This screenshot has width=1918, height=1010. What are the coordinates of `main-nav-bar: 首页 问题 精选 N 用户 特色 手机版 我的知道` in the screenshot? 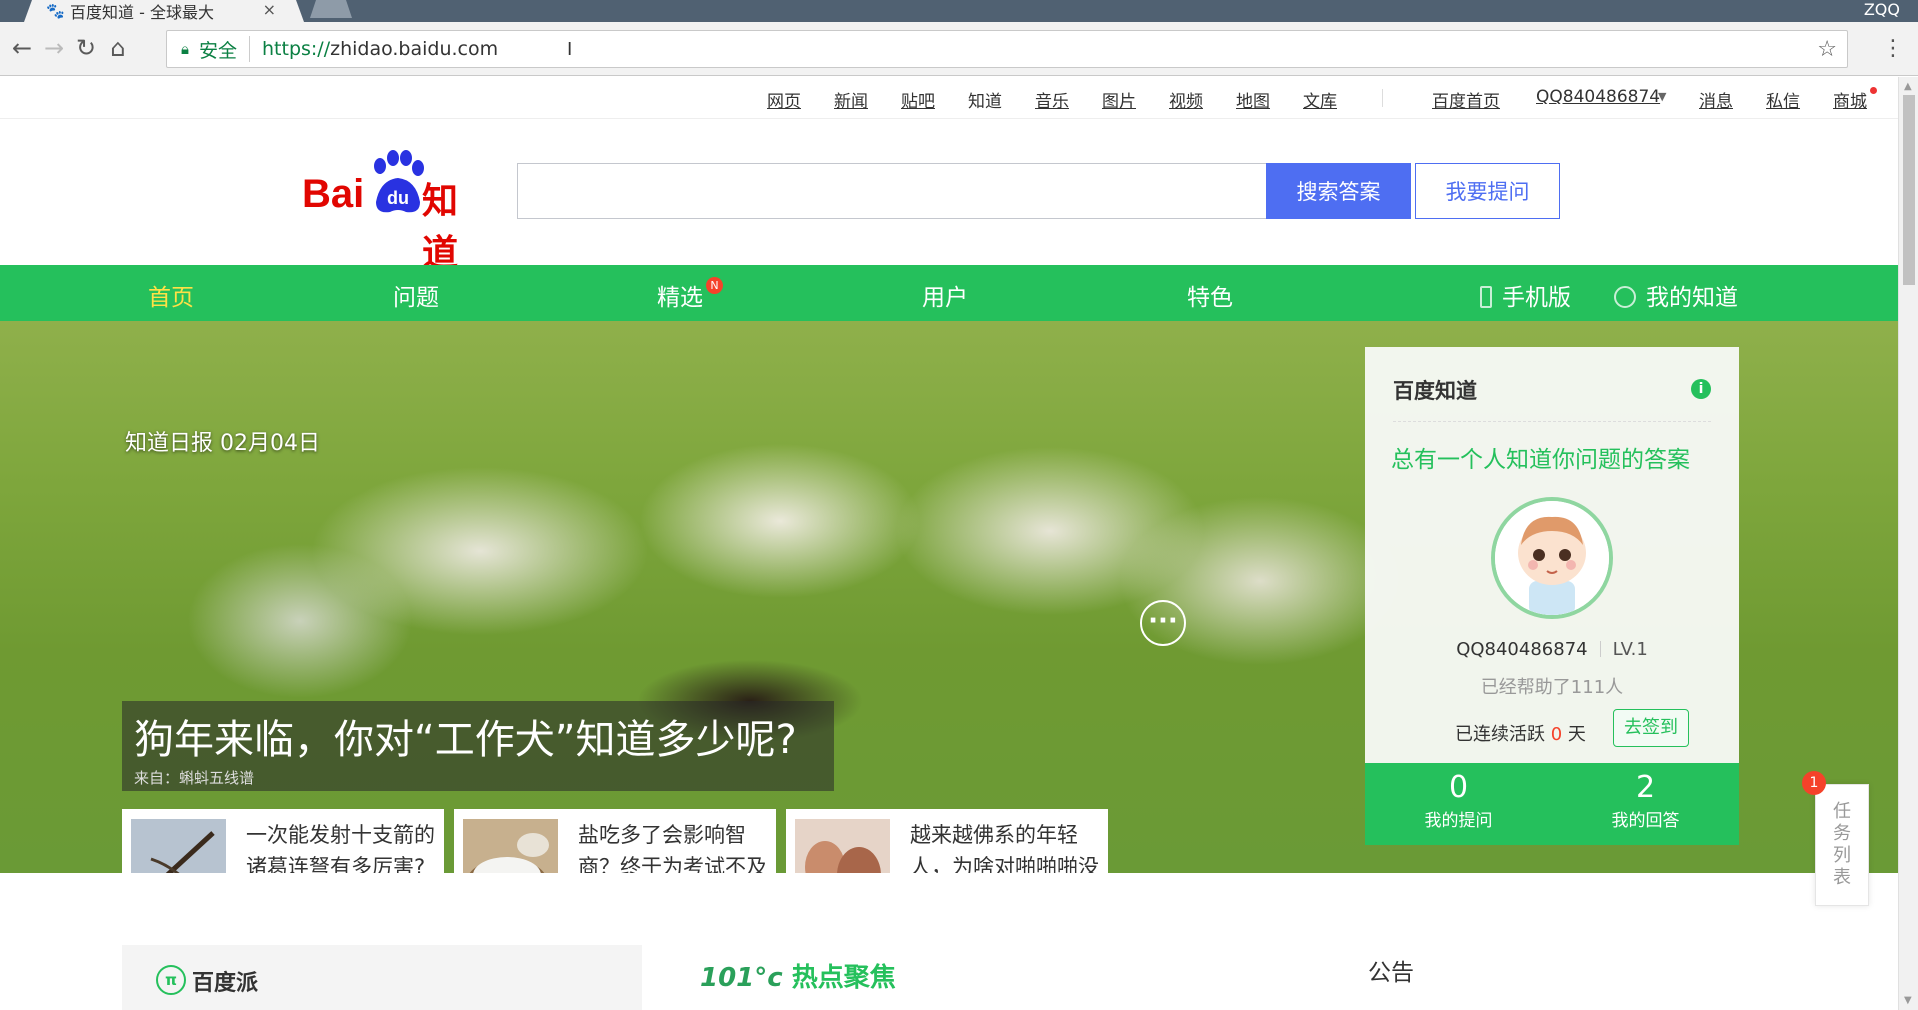 It's located at (949, 293).